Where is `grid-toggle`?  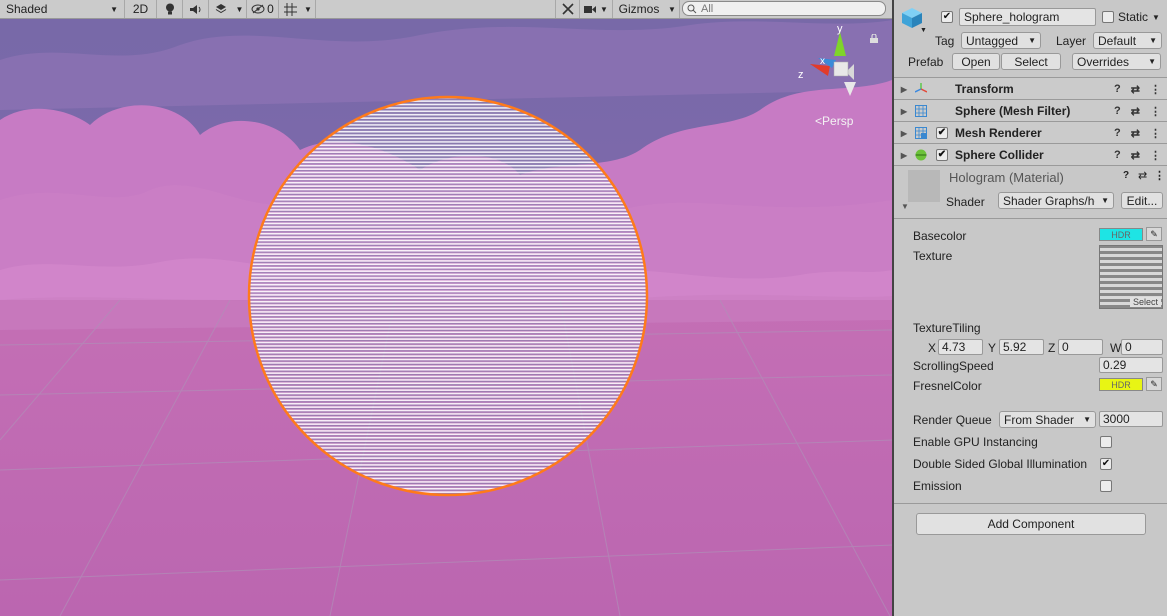 grid-toggle is located at coordinates (290, 9).